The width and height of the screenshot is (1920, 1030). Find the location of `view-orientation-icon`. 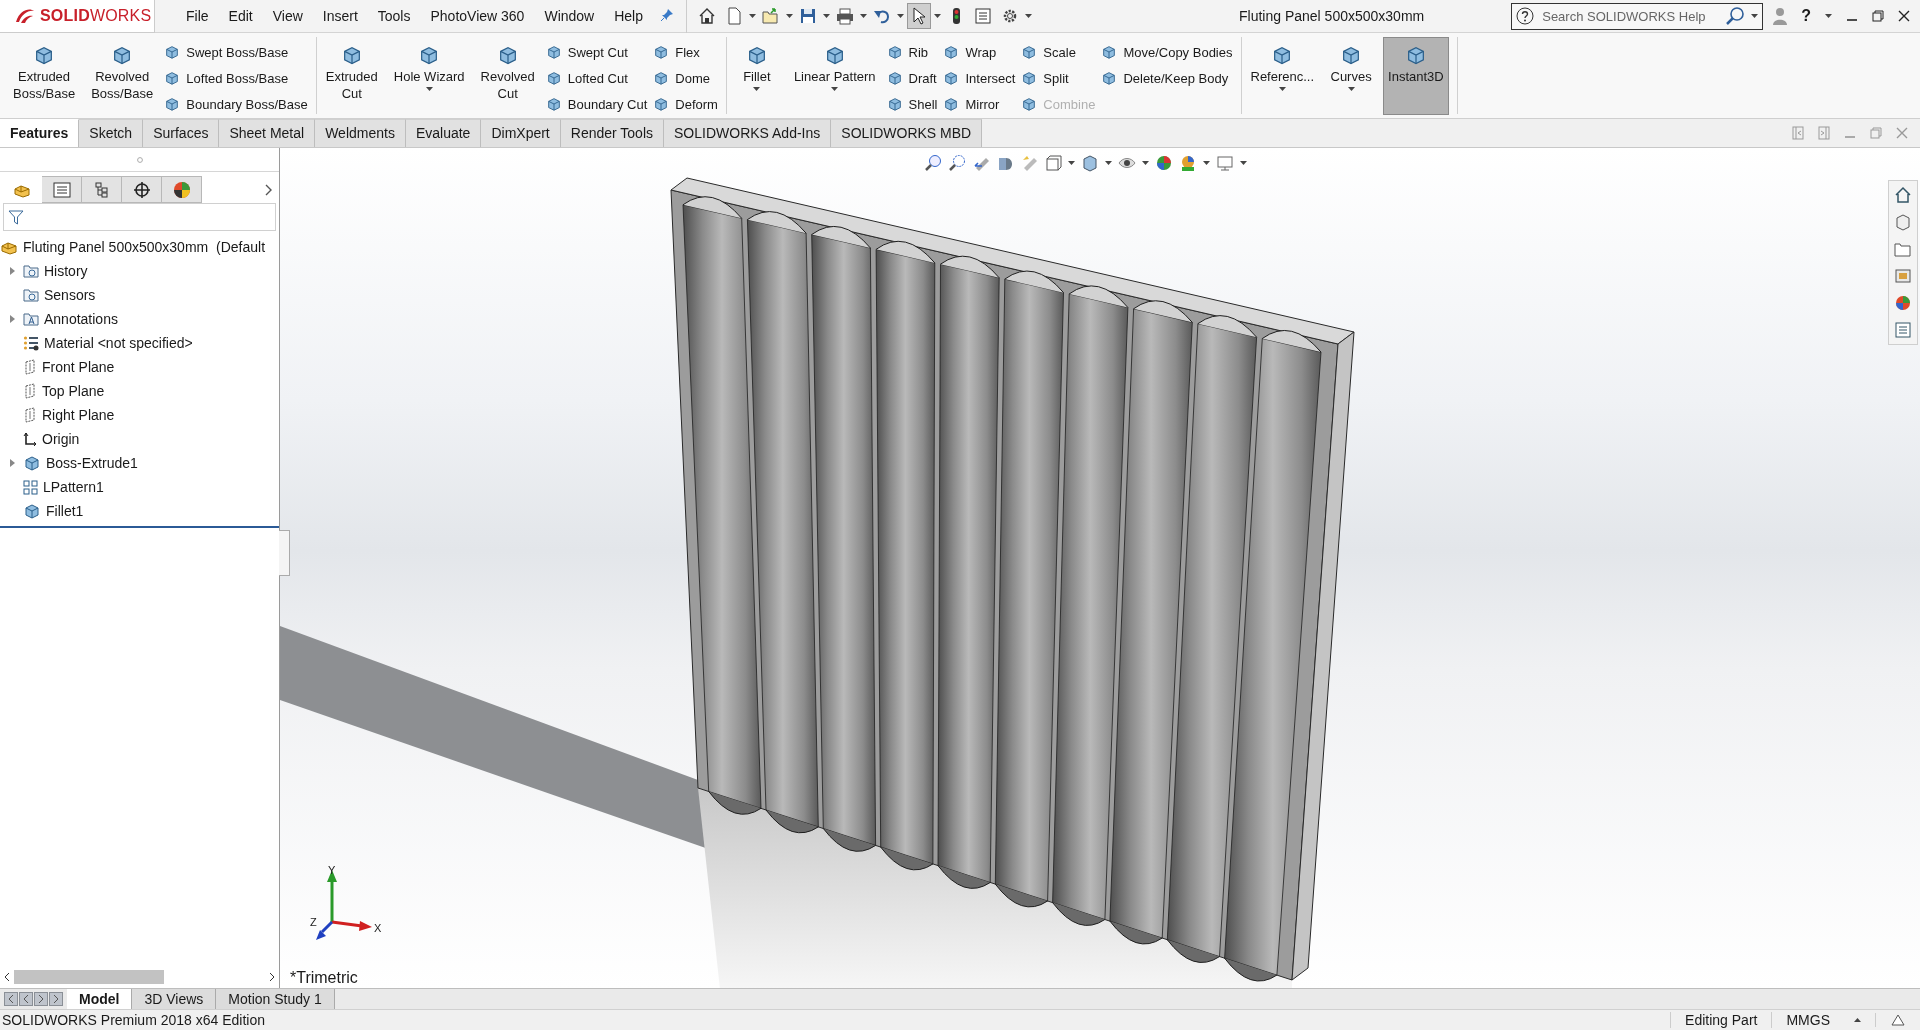

view-orientation-icon is located at coordinates (1053, 163).